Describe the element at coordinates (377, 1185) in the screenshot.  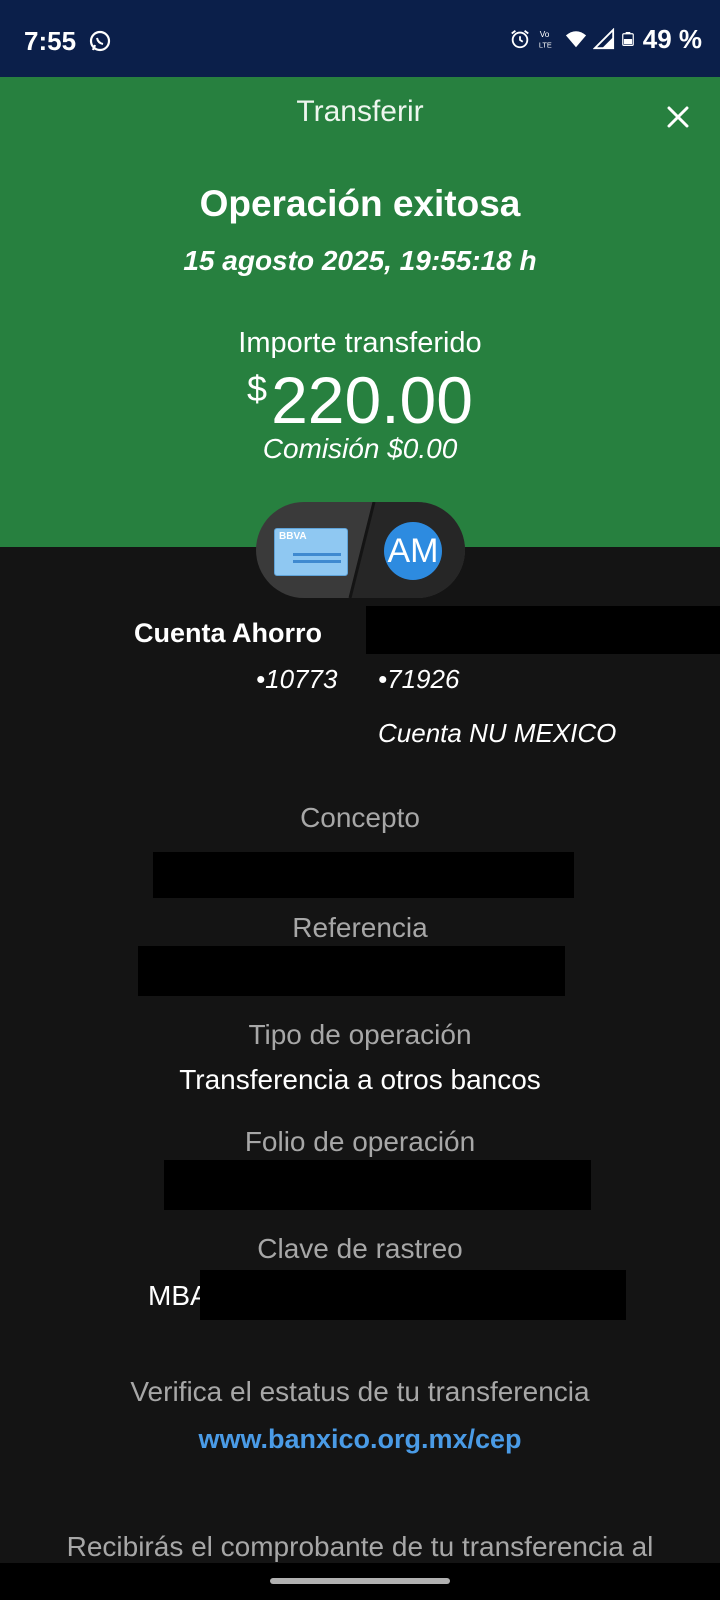
I see `redacted-folio` at that location.